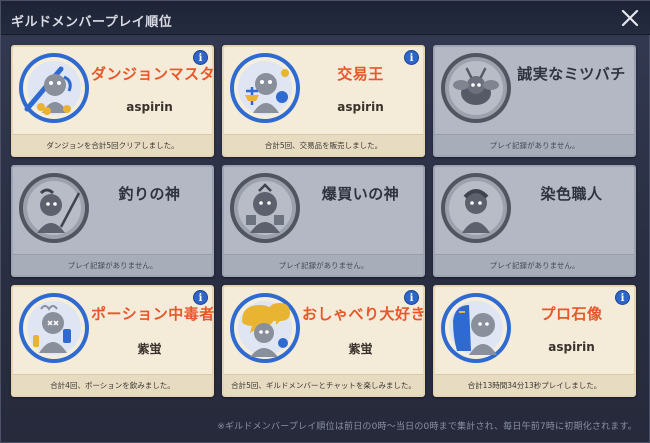  I want to click on card-footer: ダンジョンを合計5回クリアしました。, so click(112, 144).